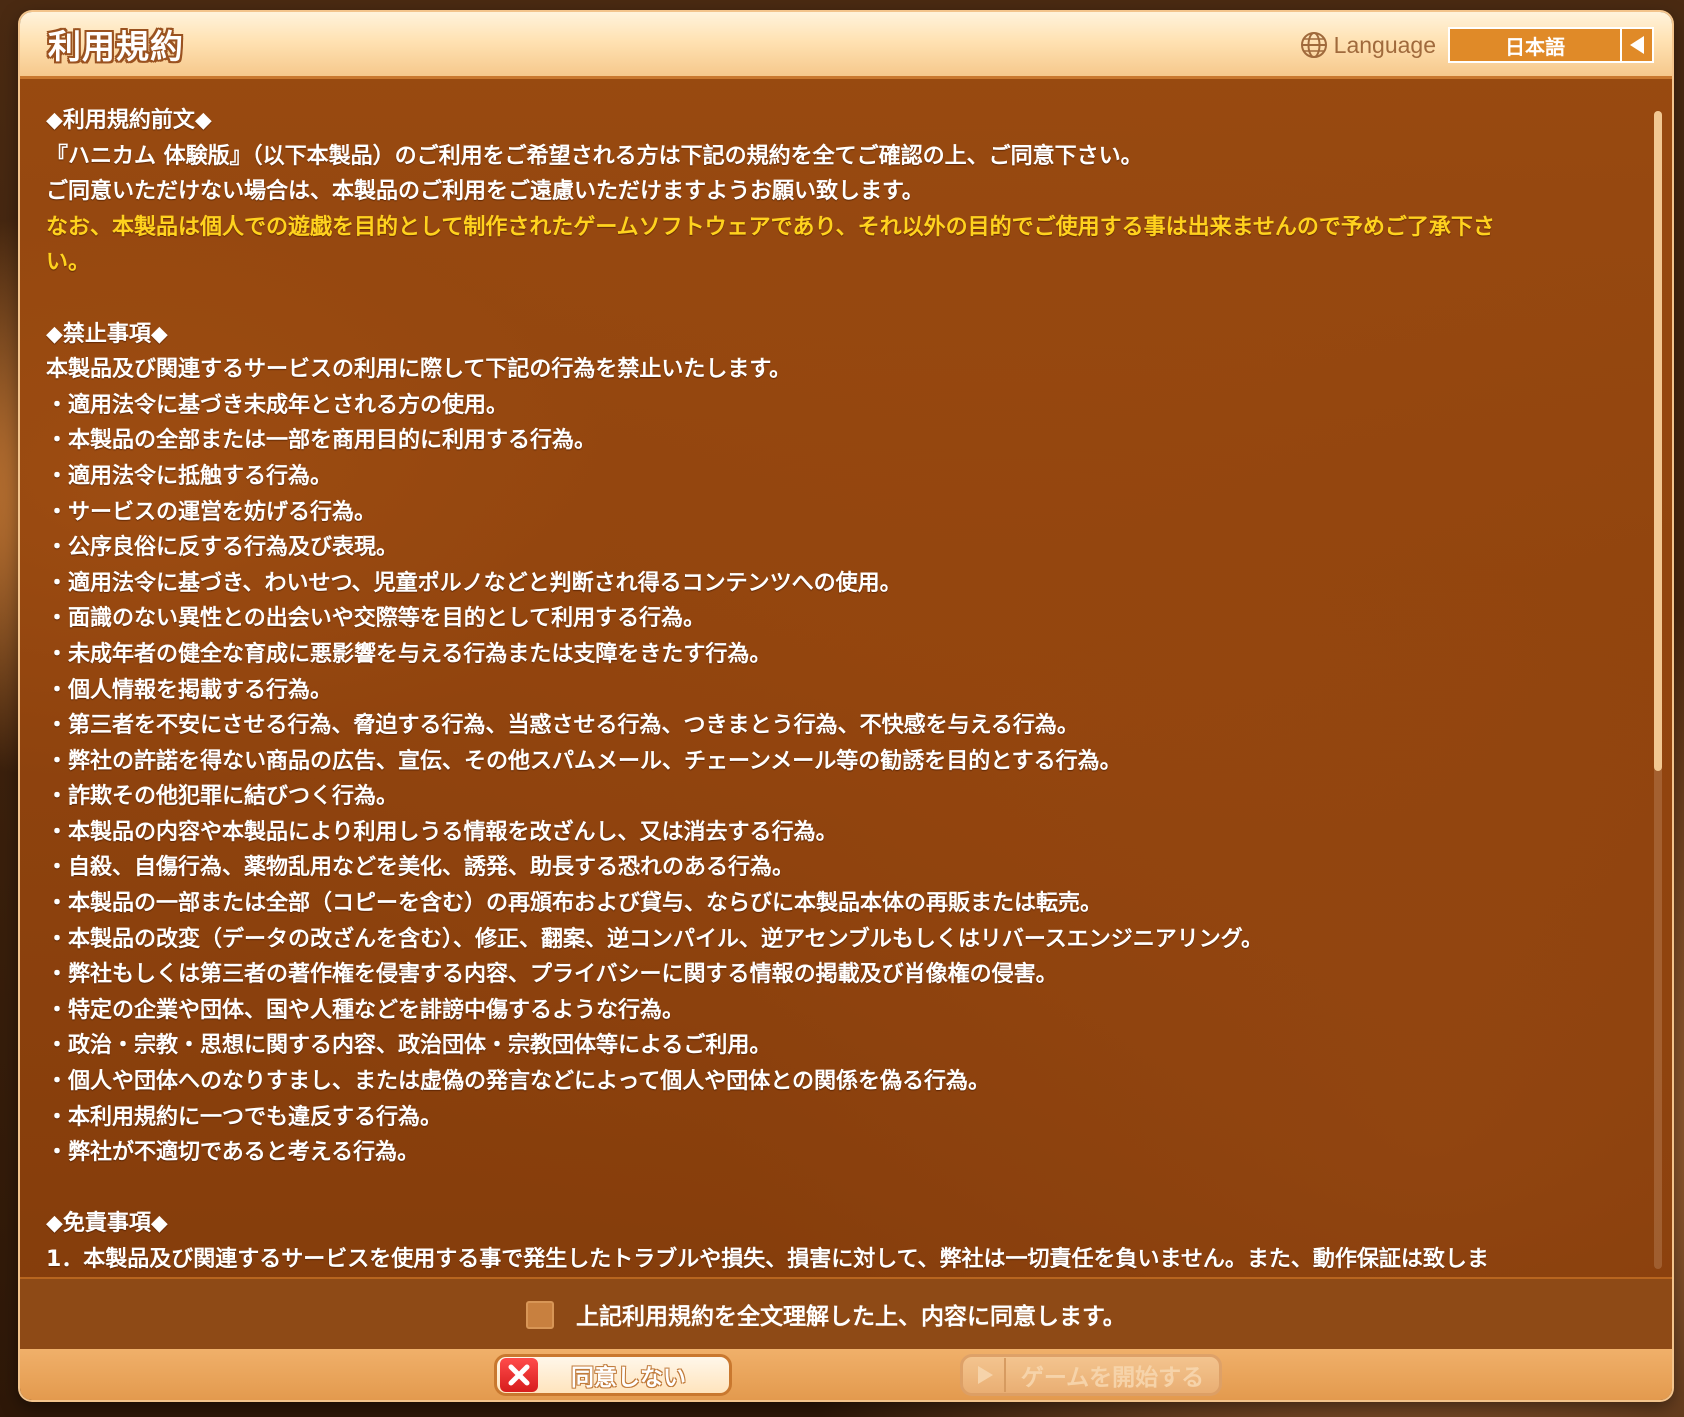 Image resolution: width=1684 pixels, height=1417 pixels. Describe the element at coordinates (365, 1010) in the screenshot. I see `prohibited-item: ・特定の企業や団体、国や人種などを誹謗中傷するような行為。` at that location.